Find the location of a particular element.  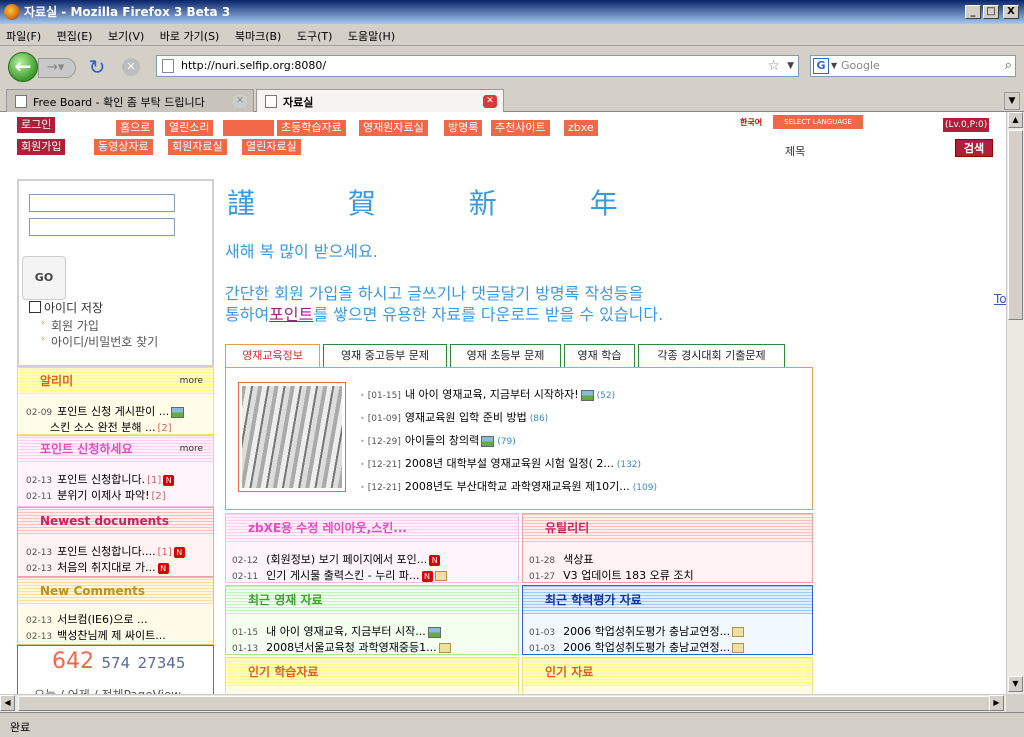

forward-arrow-icon: →▾ is located at coordinates (57, 68).